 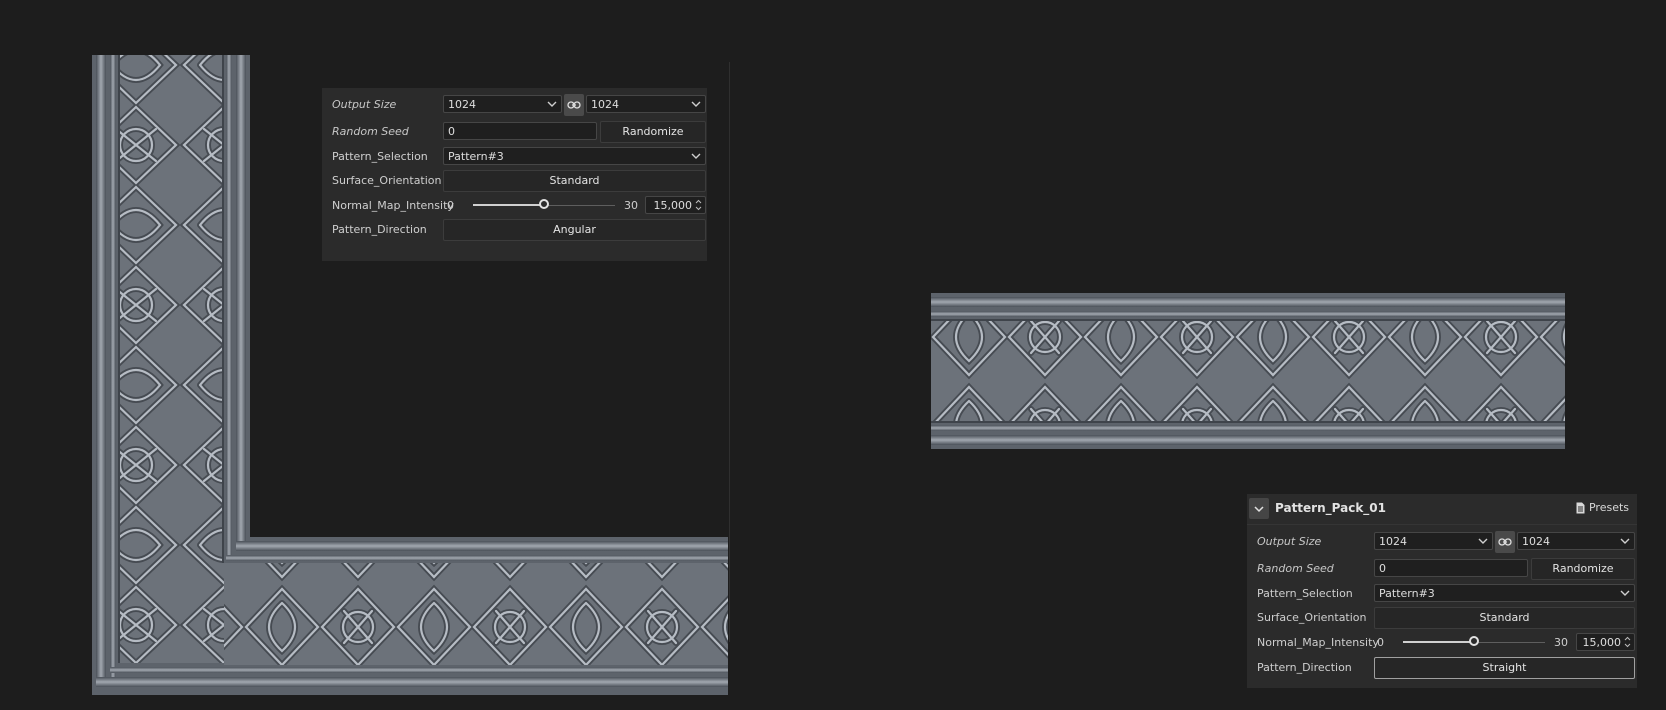 I want to click on pattern-direction-button: Straight, so click(x=1504, y=668).